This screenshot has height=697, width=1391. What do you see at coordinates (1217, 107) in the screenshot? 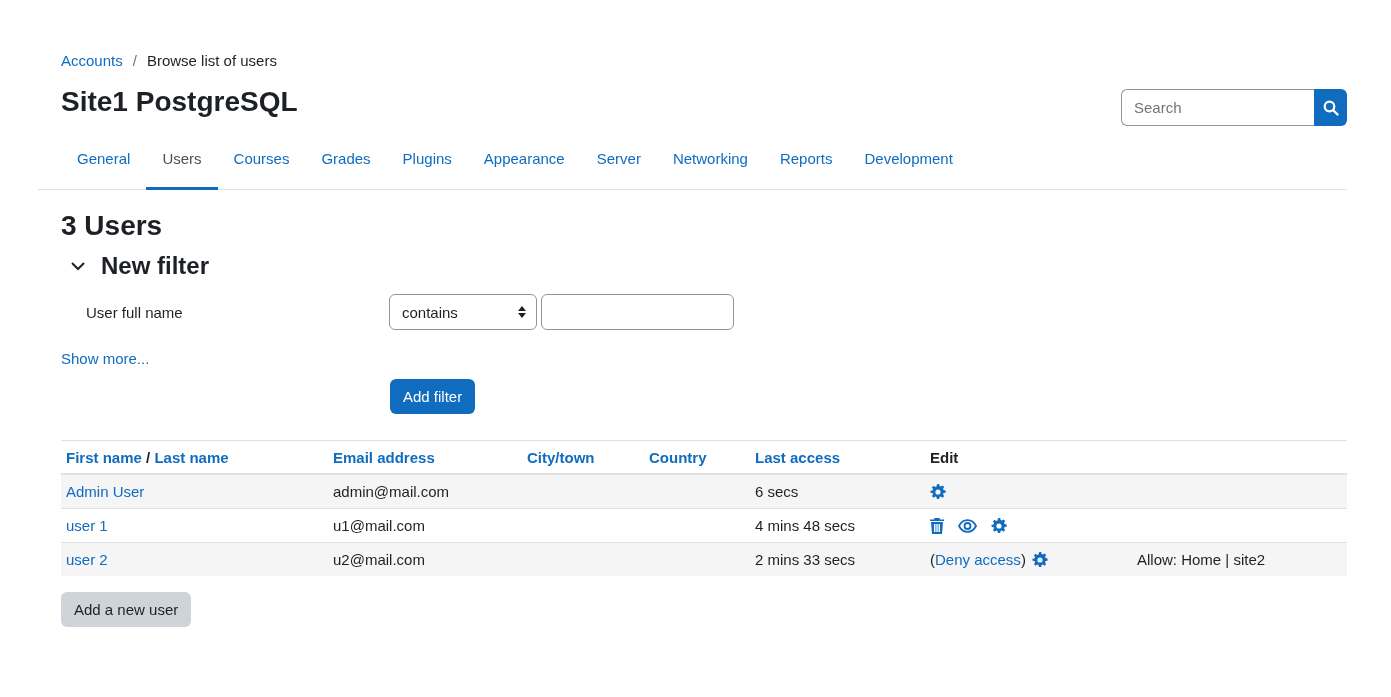
I see `search-field: Search` at bounding box center [1217, 107].